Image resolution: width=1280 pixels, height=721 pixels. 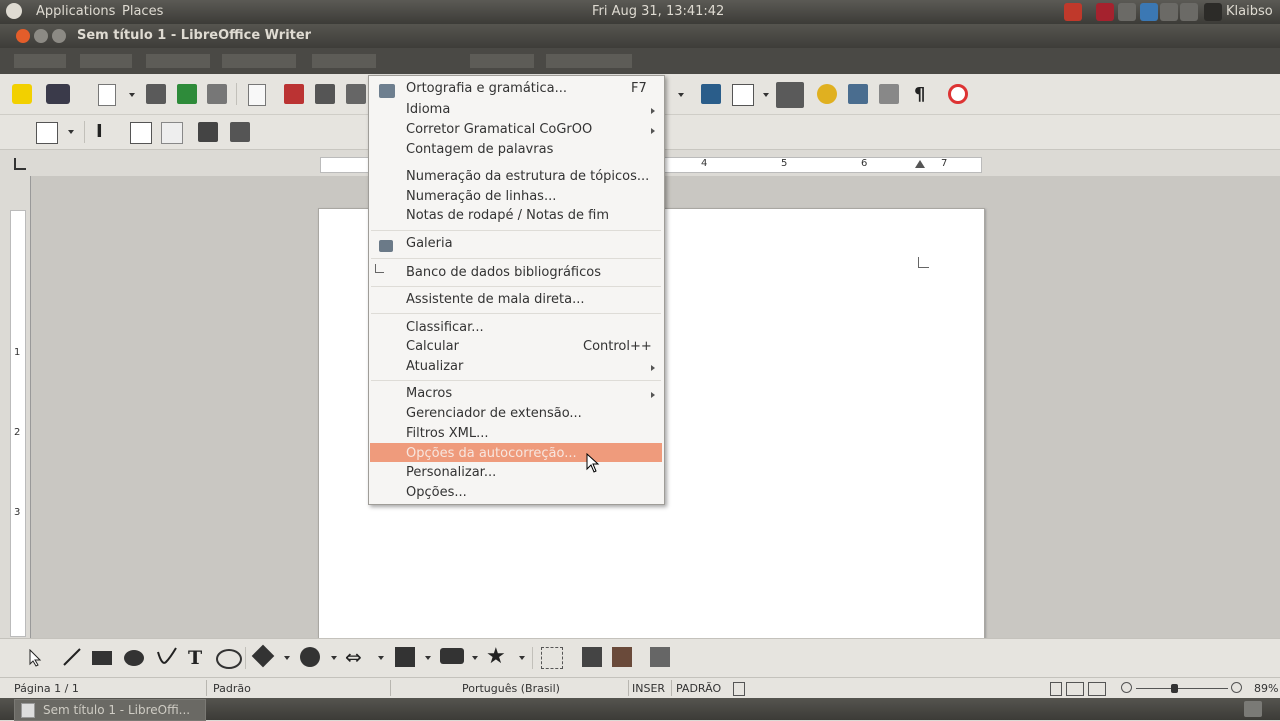 What do you see at coordinates (1097, 689) in the screenshot?
I see `book-view-icon` at bounding box center [1097, 689].